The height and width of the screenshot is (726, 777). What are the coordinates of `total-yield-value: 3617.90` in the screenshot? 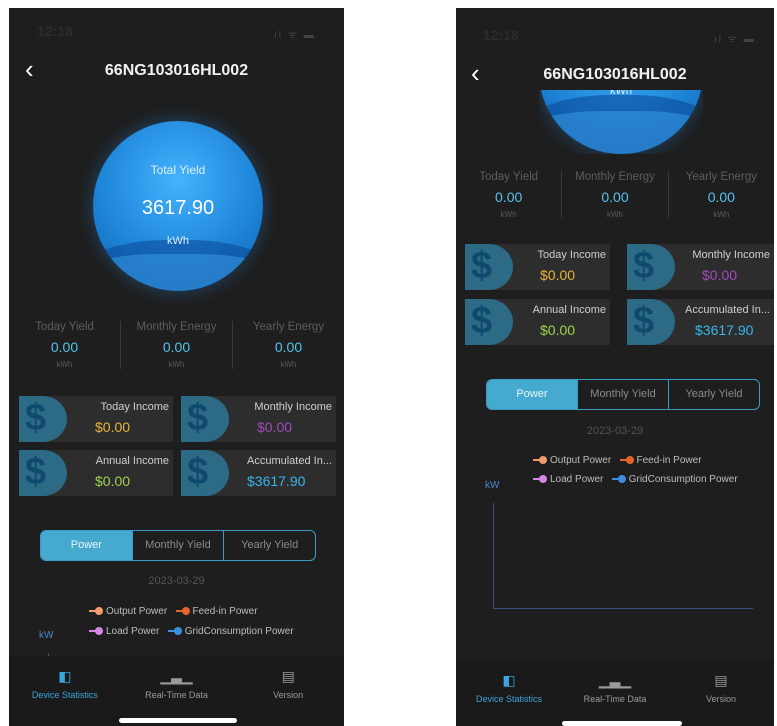 It's located at (178, 208).